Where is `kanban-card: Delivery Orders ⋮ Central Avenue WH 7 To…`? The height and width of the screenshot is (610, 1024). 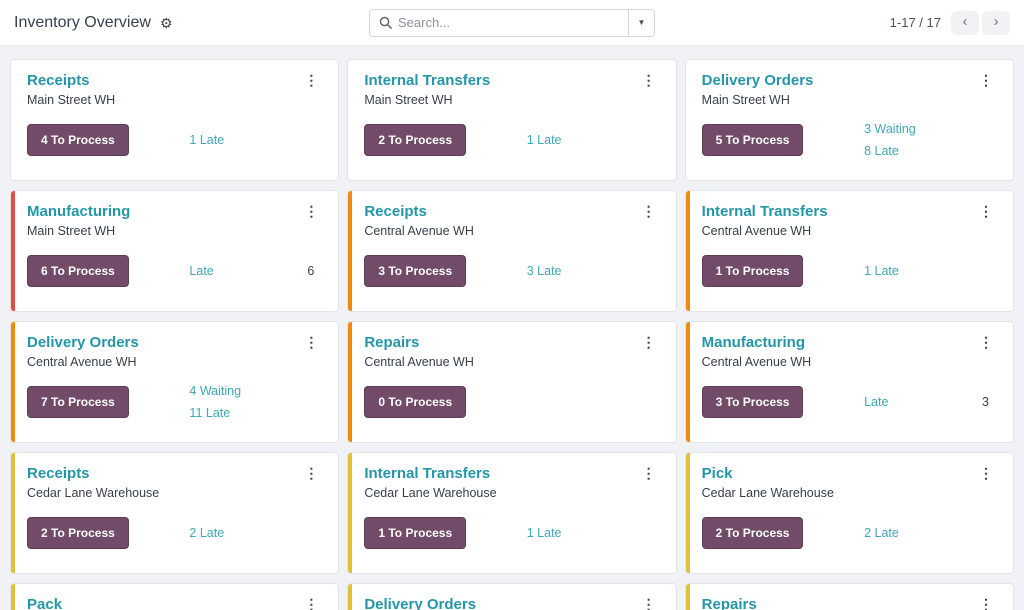 kanban-card: Delivery Orders ⋮ Central Avenue WH 7 To… is located at coordinates (175, 382).